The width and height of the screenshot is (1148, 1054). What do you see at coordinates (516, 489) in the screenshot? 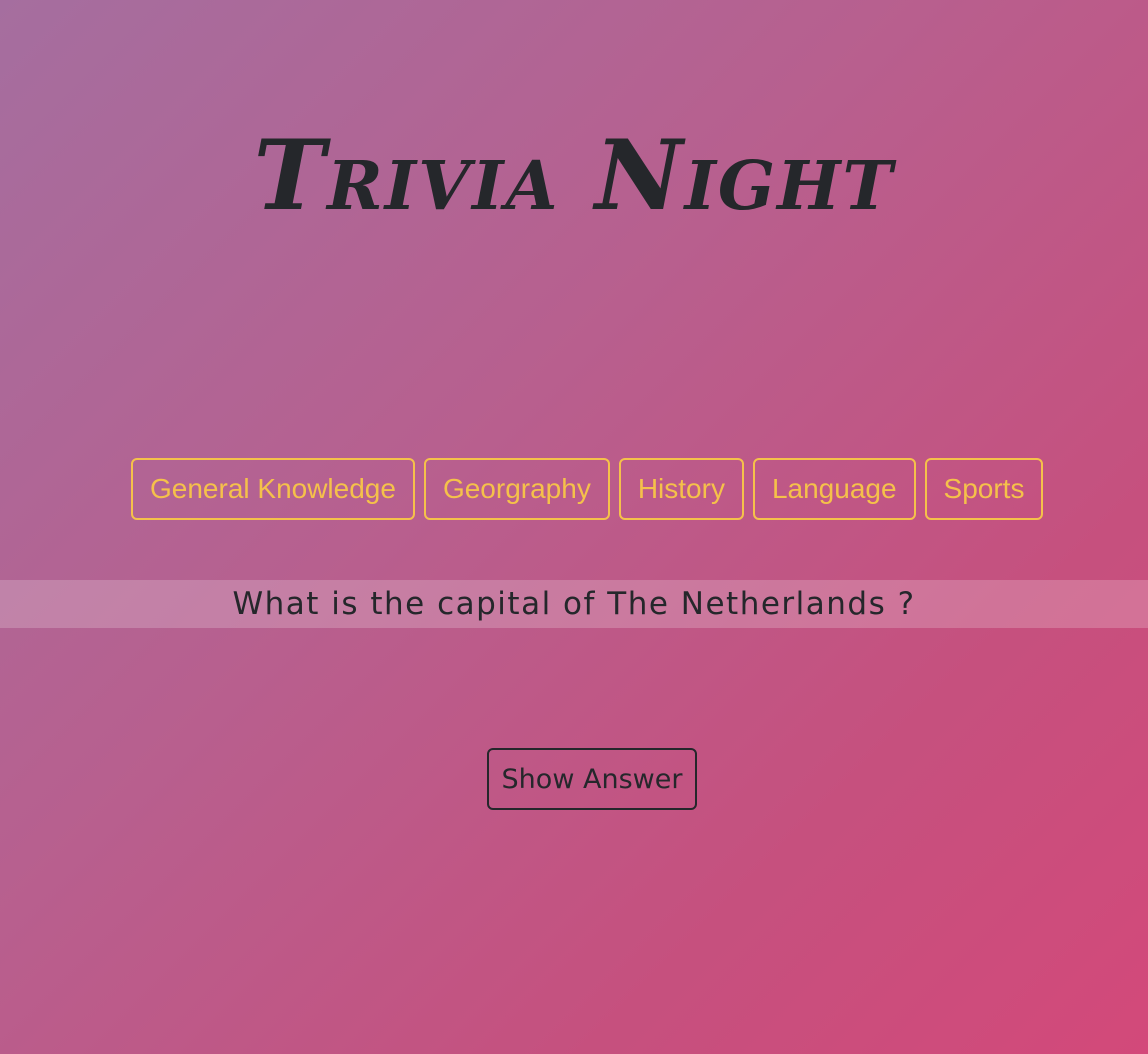
I see `category-button-geography: Georgraphy` at bounding box center [516, 489].